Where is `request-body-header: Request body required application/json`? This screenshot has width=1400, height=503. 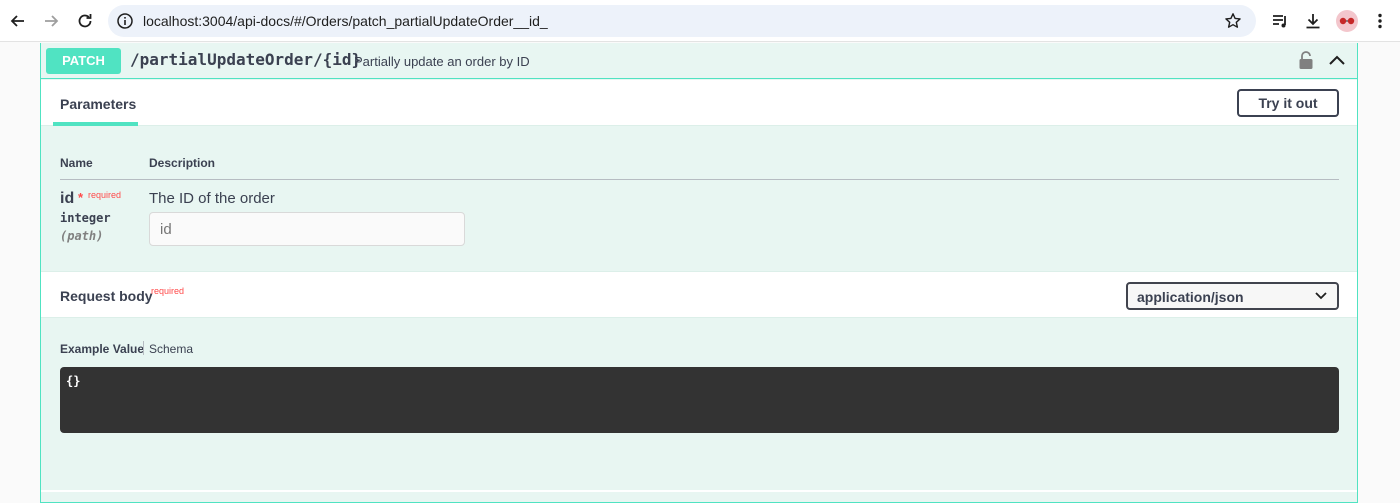 request-body-header: Request body required application/json is located at coordinates (699, 294).